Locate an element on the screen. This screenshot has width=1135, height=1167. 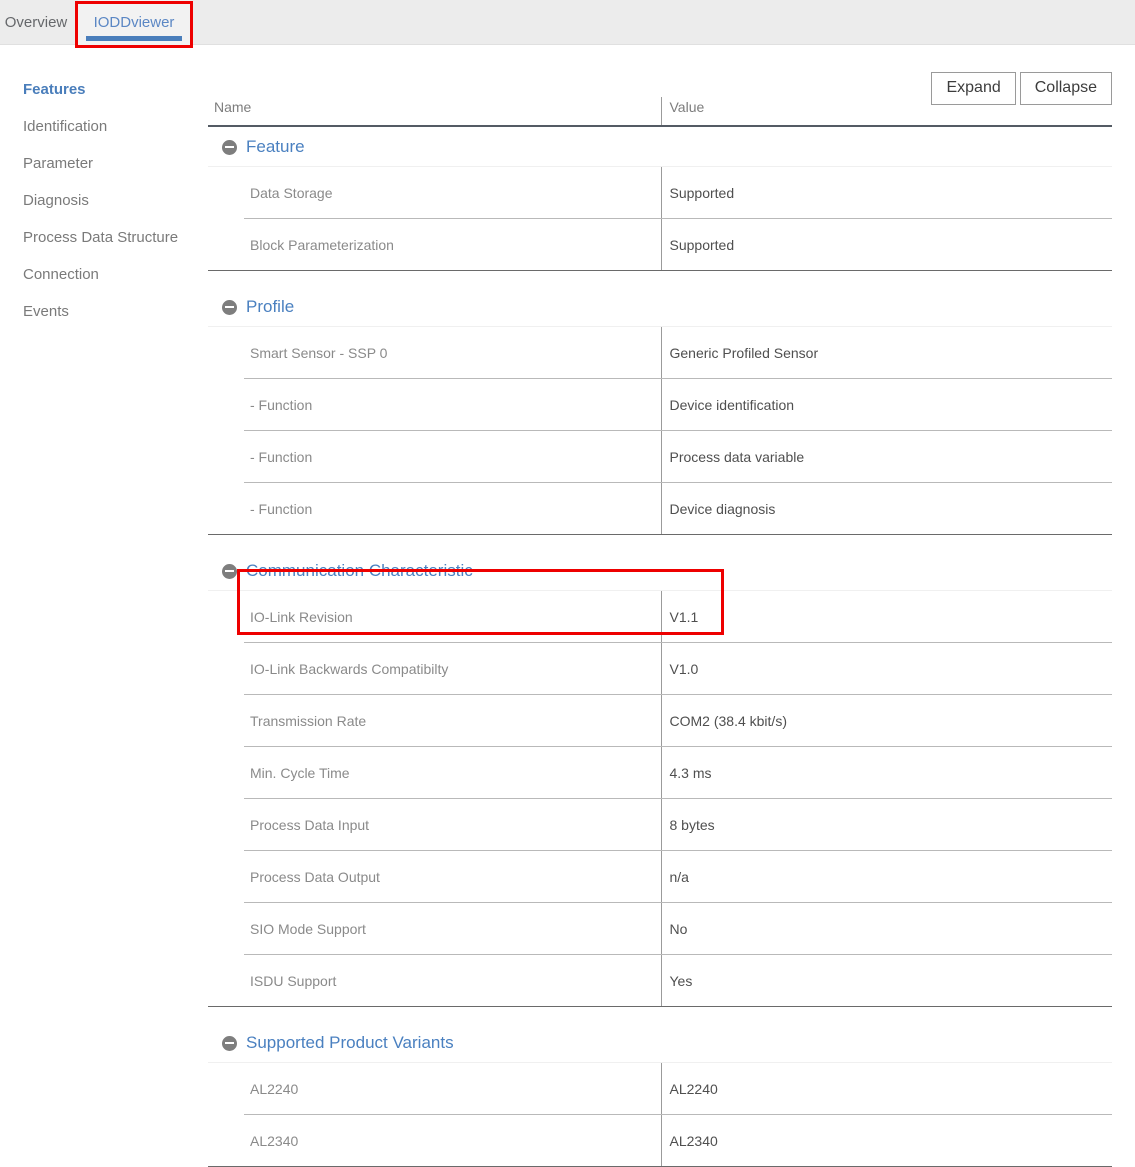
row-value: AL2340 is located at coordinates (886, 1140).